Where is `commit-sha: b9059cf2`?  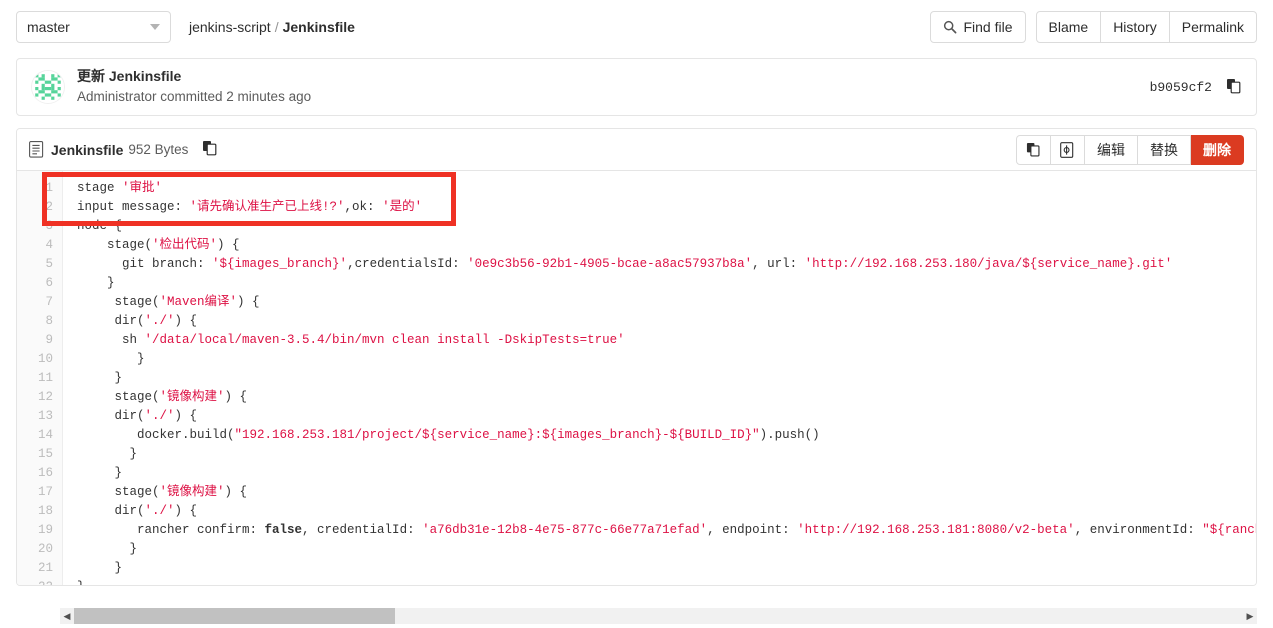 commit-sha: b9059cf2 is located at coordinates (1181, 87).